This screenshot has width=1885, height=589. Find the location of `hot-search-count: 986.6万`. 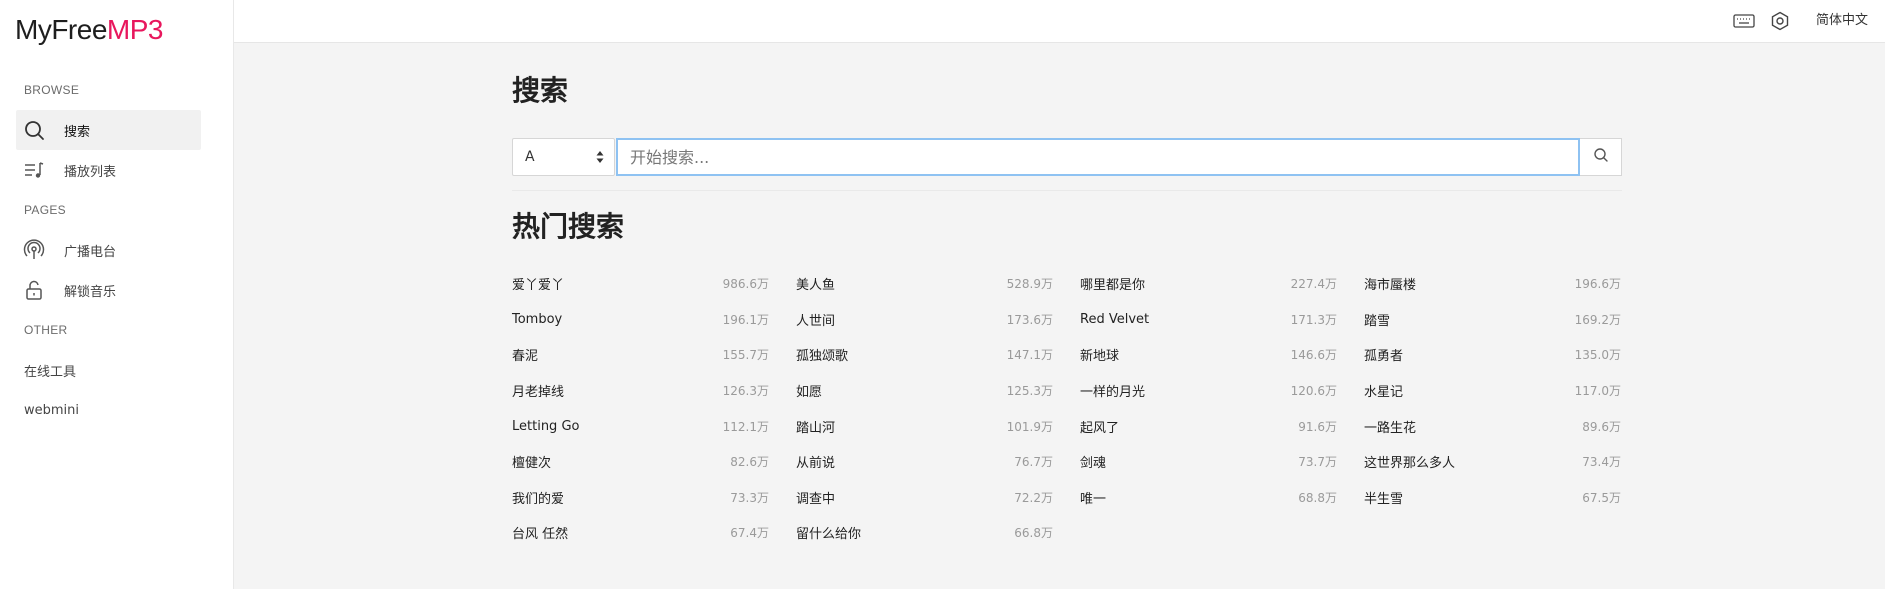

hot-search-count: 986.6万 is located at coordinates (745, 284).